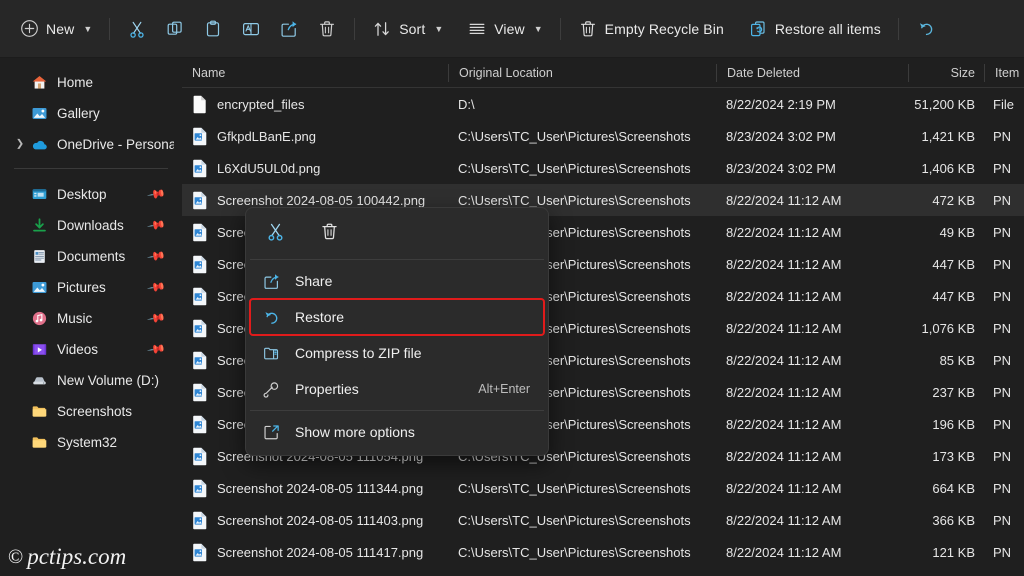 The width and height of the screenshot is (1024, 576). What do you see at coordinates (39, 380) in the screenshot?
I see `drive-icon` at bounding box center [39, 380].